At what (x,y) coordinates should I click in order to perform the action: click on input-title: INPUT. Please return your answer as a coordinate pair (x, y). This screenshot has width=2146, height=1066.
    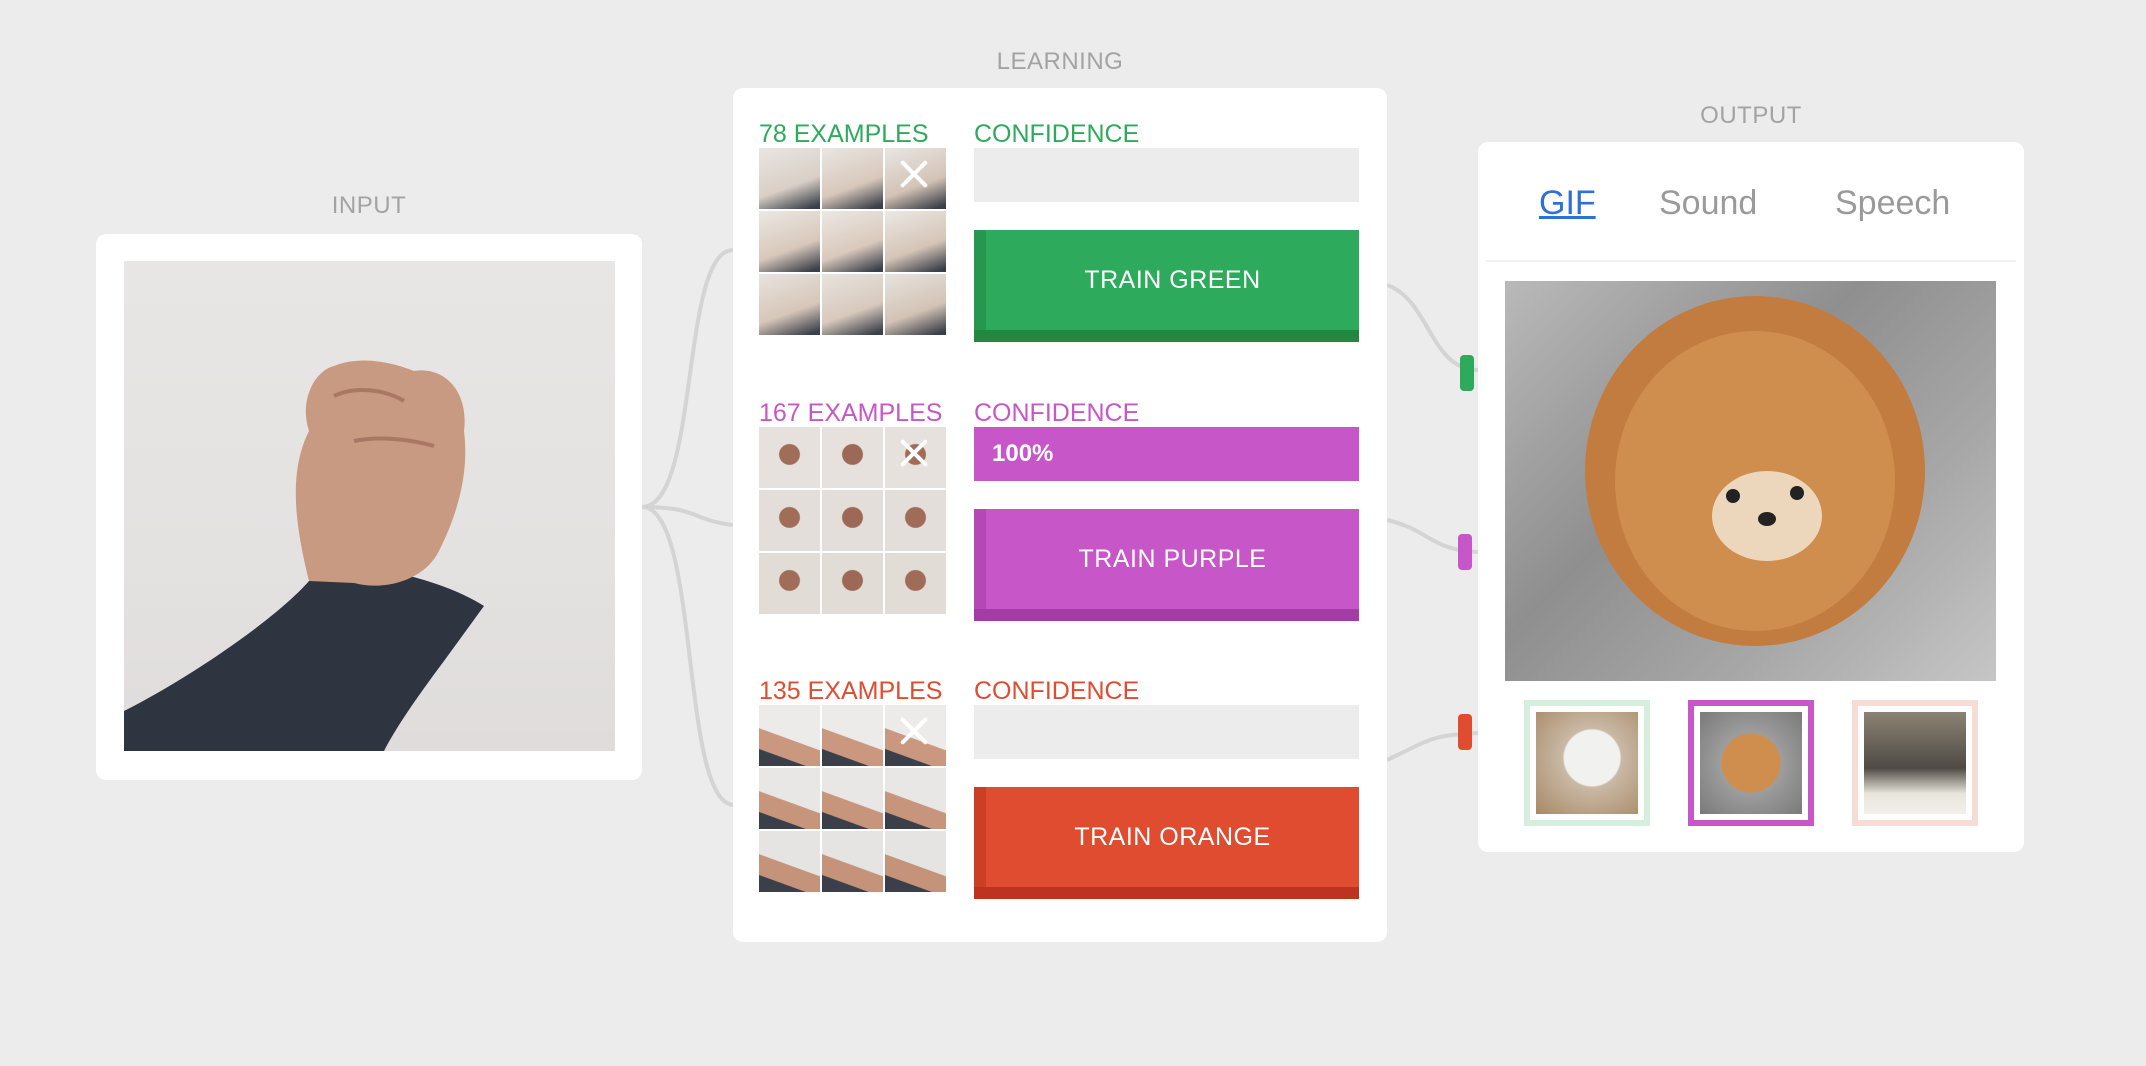
    Looking at the image, I should click on (369, 205).